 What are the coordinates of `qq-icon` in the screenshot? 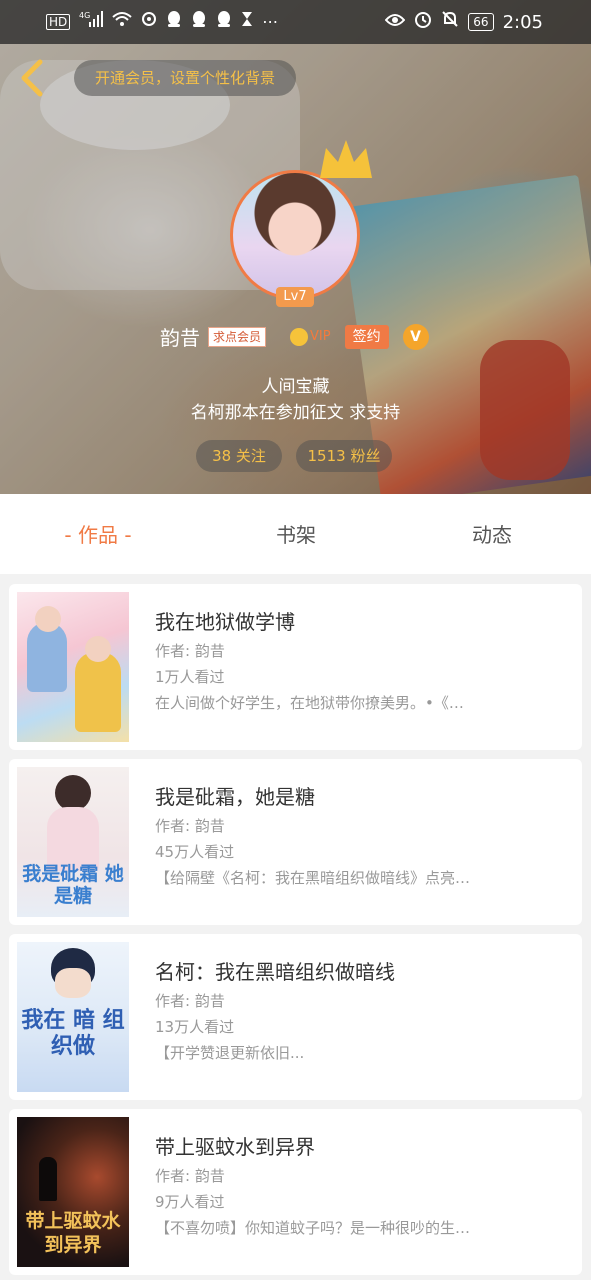 It's located at (174, 22).